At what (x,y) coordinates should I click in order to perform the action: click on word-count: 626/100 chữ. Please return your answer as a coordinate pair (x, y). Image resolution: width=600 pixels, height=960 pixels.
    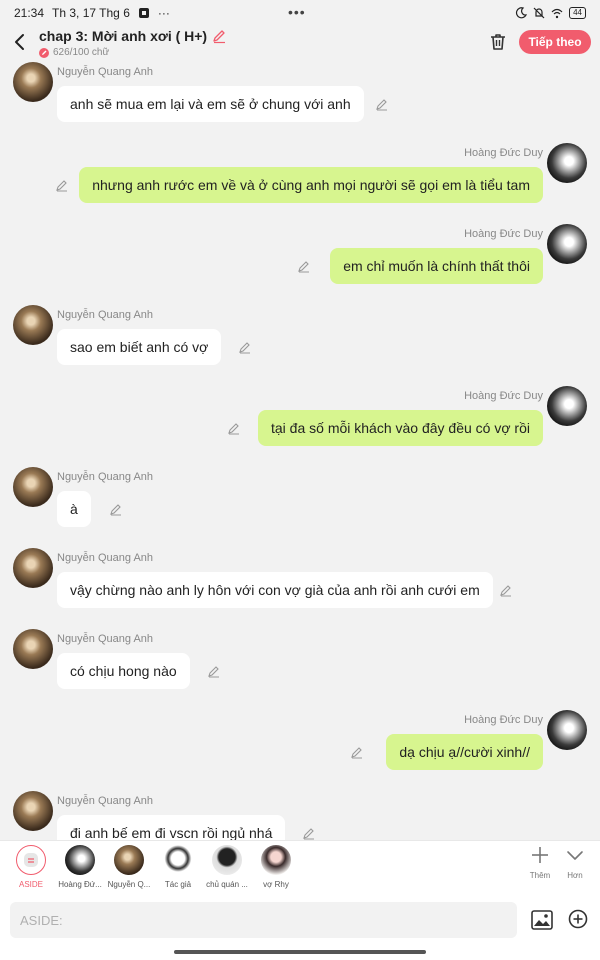
    Looking at the image, I should click on (74, 52).